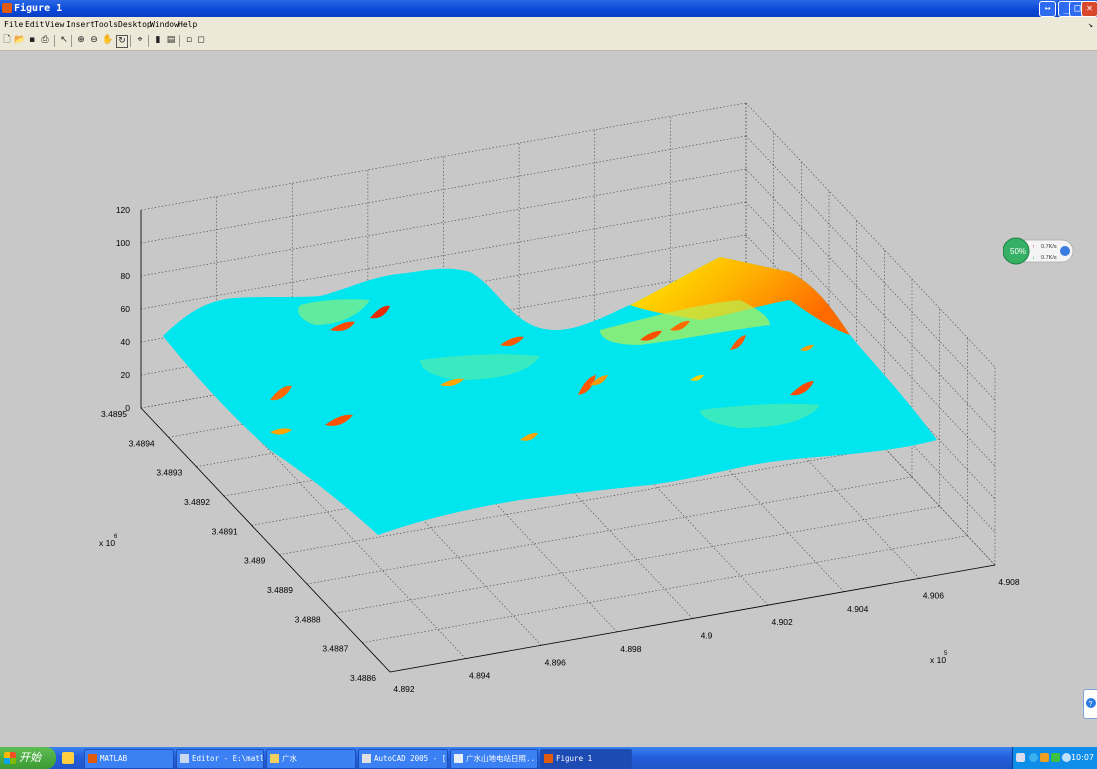  I want to click on colorbar-icon: ▮, so click(158, 40).